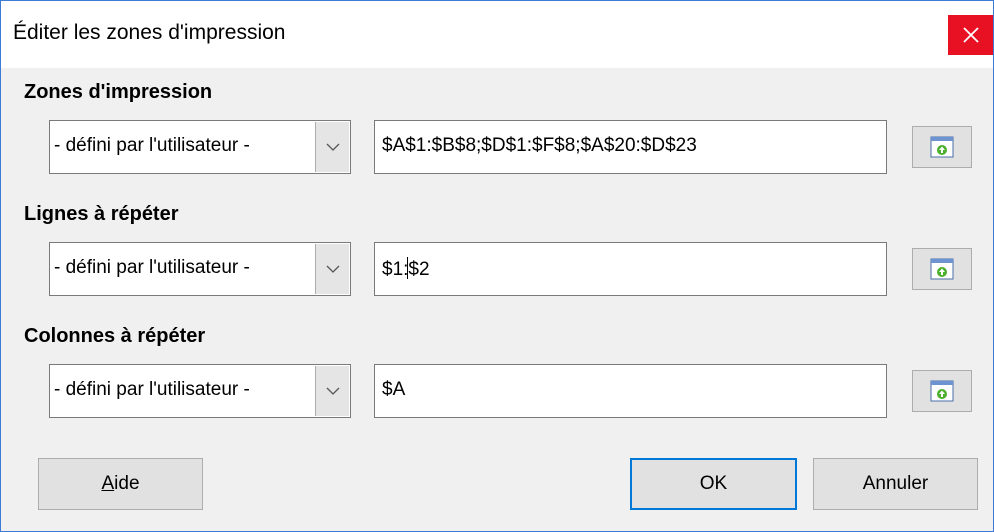  I want to click on print-ranges-dropdown-button, so click(332, 147).